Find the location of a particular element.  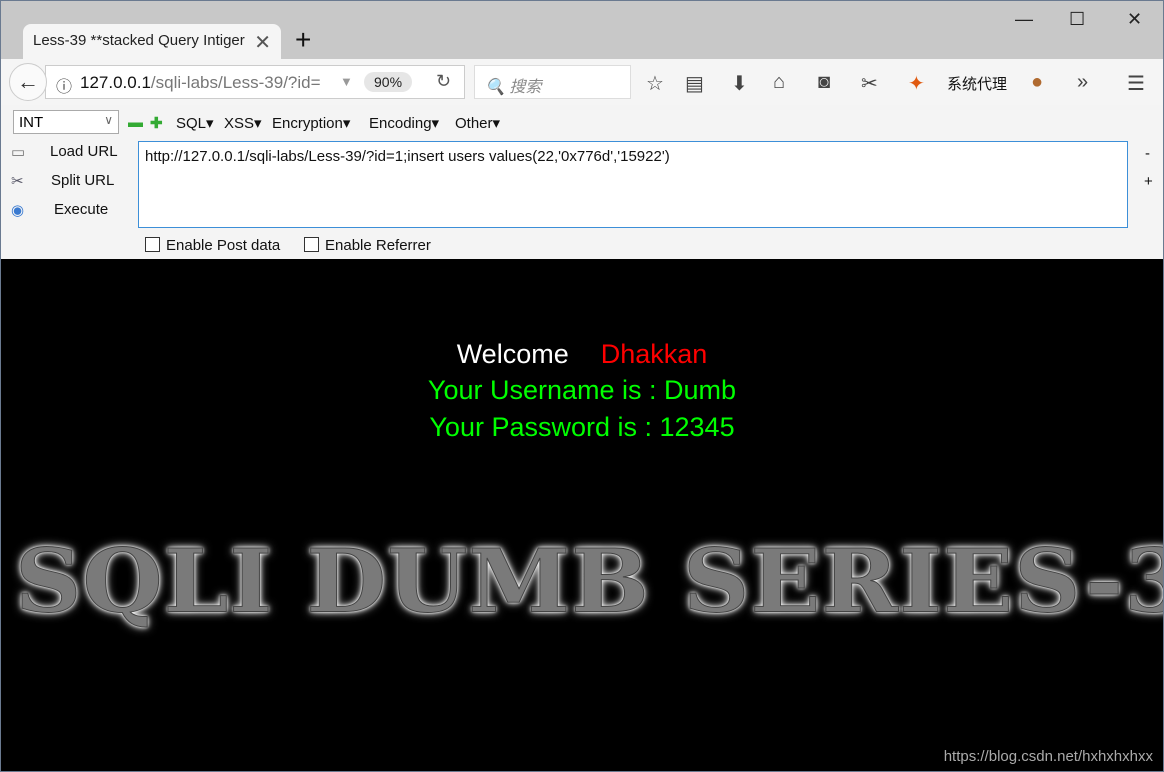

home-icon: ⌂ is located at coordinates (779, 82).